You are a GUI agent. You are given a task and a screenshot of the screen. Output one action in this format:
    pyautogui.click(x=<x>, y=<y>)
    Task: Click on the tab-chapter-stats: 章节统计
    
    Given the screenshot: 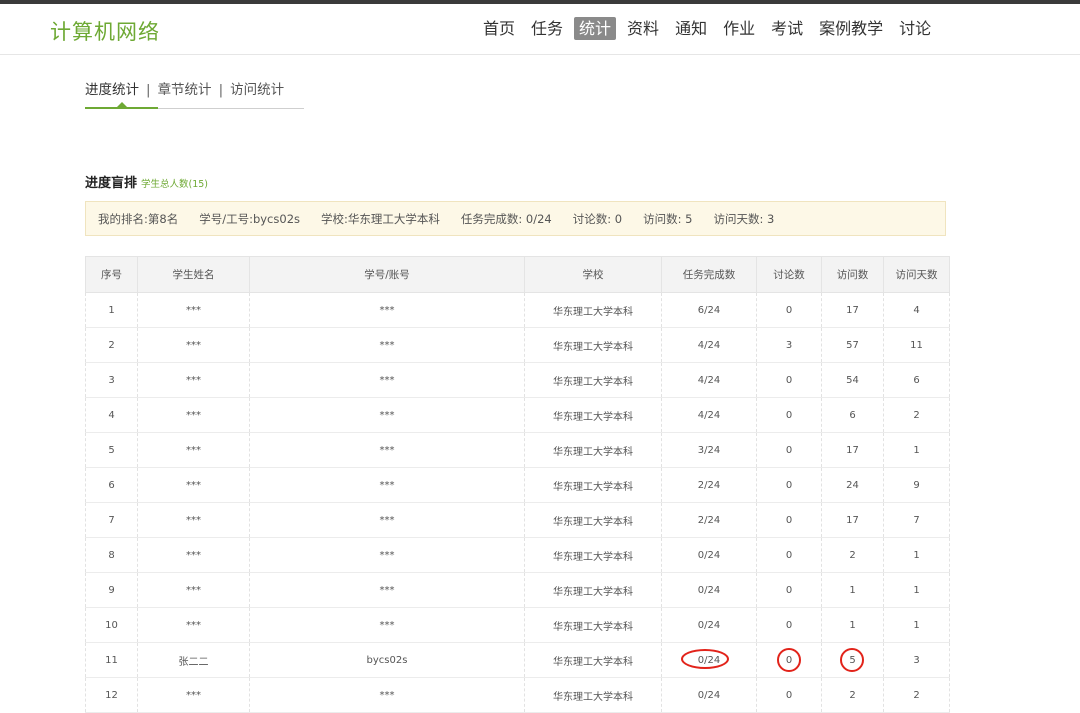 What is the action you would take?
    pyautogui.click(x=185, y=90)
    